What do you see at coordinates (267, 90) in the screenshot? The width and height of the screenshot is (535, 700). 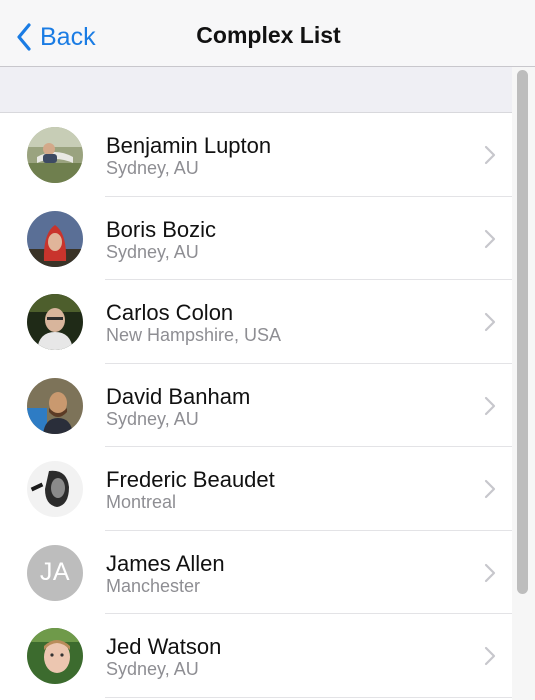 I see `section-header` at bounding box center [267, 90].